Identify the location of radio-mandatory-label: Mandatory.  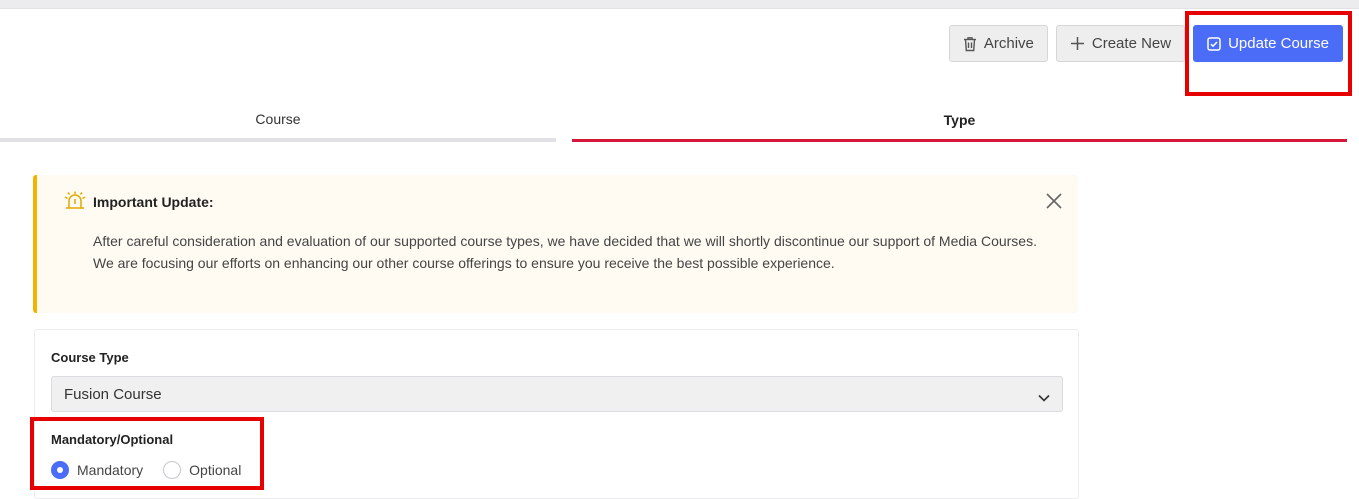
(110, 470).